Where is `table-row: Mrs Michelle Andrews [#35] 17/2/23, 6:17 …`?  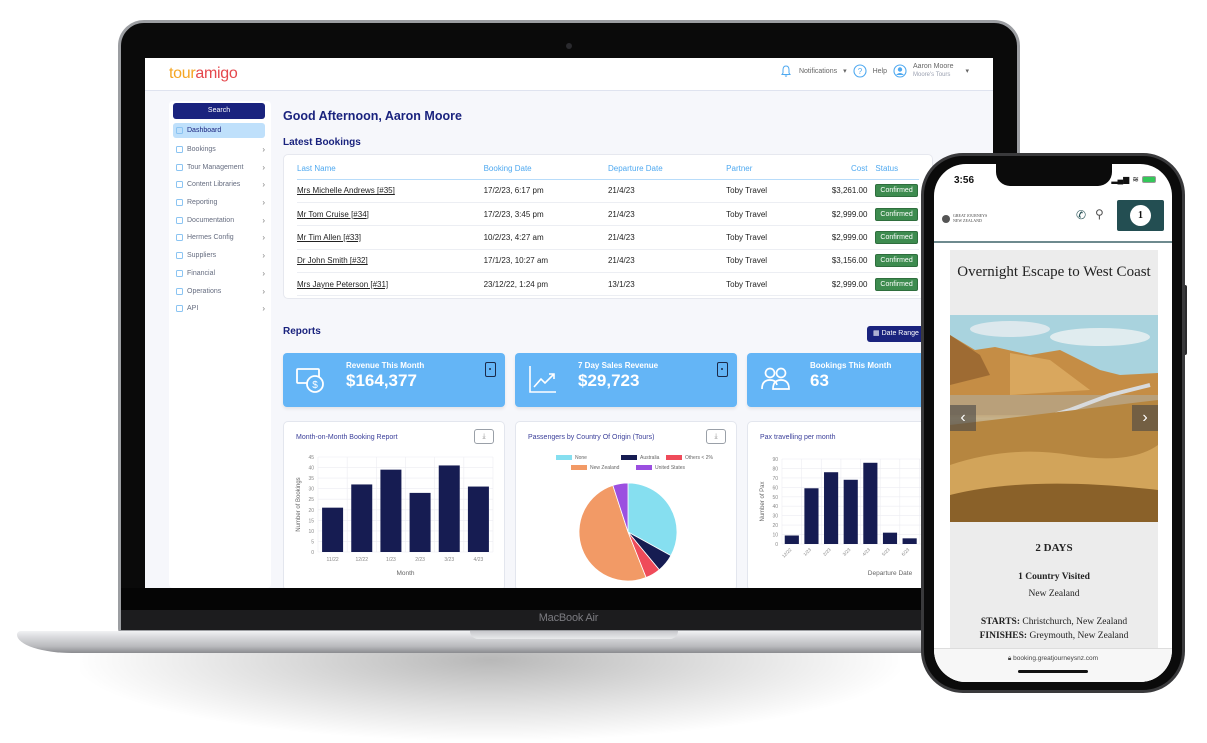
table-row: Mrs Michelle Andrews [#35] 17/2/23, 6:17 … is located at coordinates (608, 191).